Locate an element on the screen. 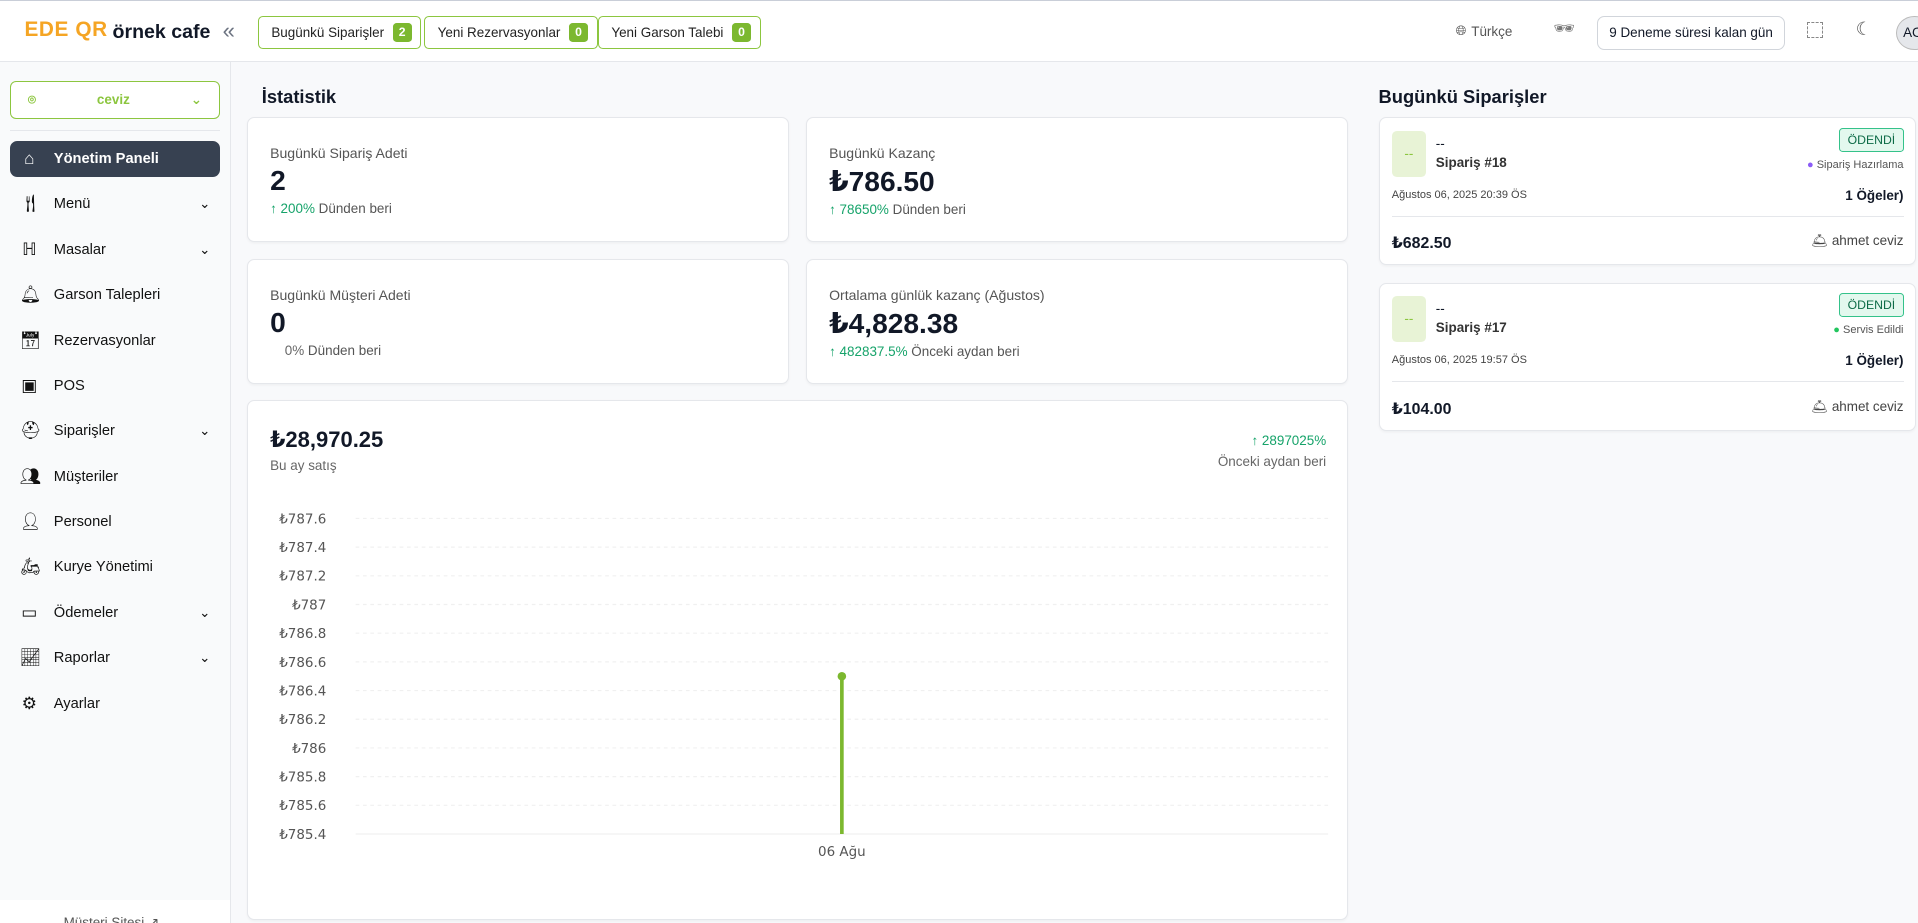 This screenshot has height=923, width=1918. avatar: AC is located at coordinates (1906, 32).